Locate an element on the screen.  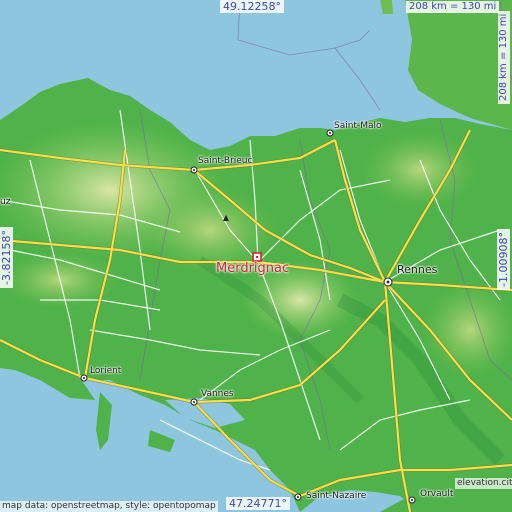
place-label-vannes: Vannes is located at coordinates (217, 394).